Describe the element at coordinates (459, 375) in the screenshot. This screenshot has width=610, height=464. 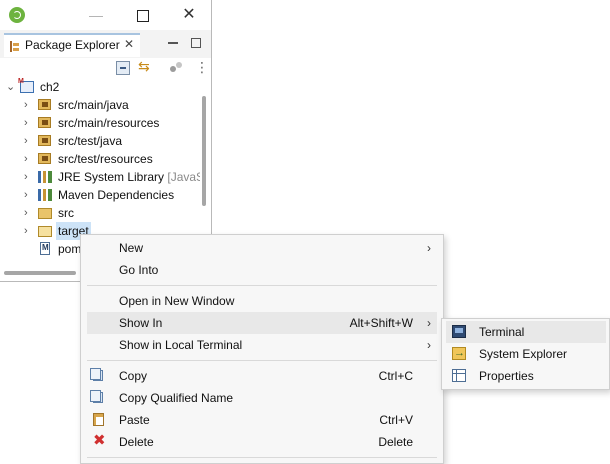
I see `properties-icon` at that location.